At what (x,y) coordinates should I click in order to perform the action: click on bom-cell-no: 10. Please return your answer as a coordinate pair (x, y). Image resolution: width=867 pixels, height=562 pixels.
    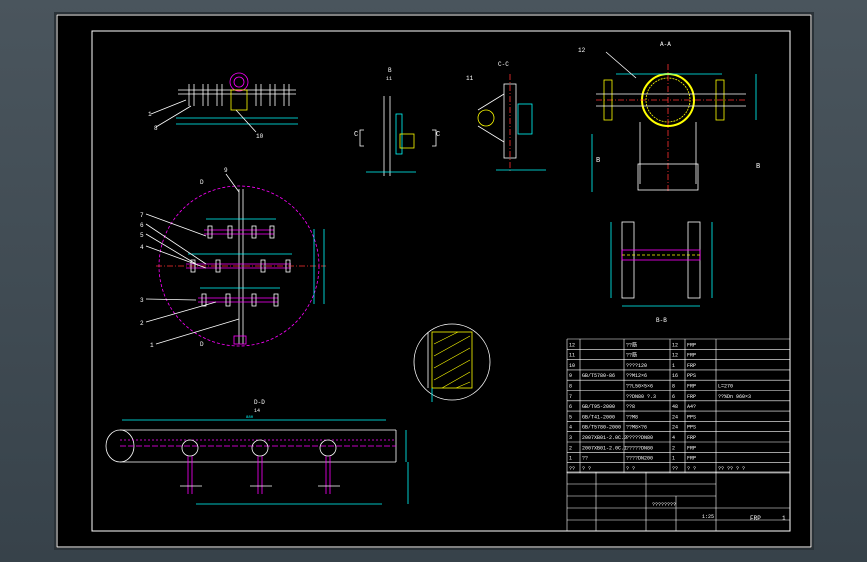
    Looking at the image, I should click on (572, 366).